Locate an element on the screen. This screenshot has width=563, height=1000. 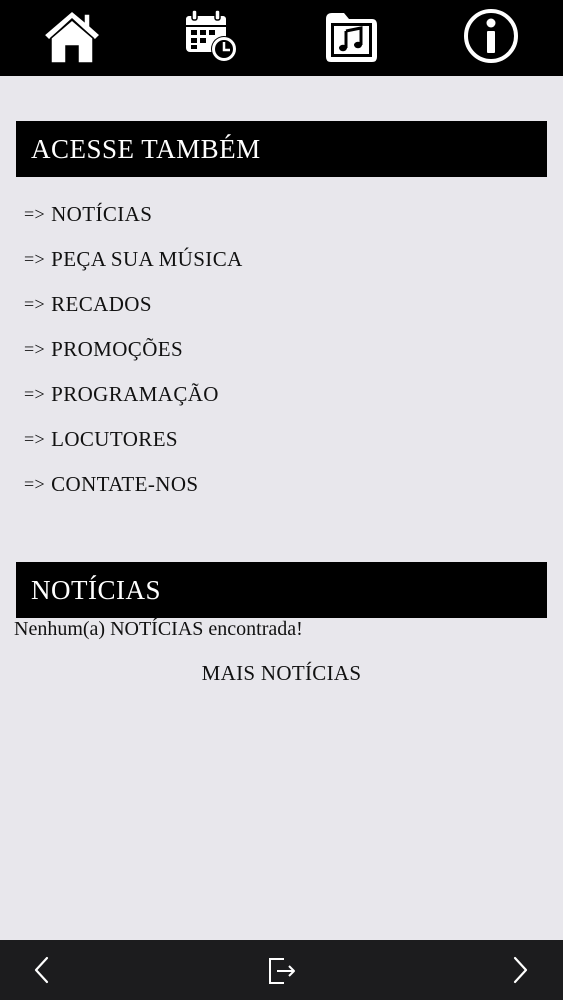
mais-noticias-link: MAIS NOTÍCIAS is located at coordinates (281, 673).